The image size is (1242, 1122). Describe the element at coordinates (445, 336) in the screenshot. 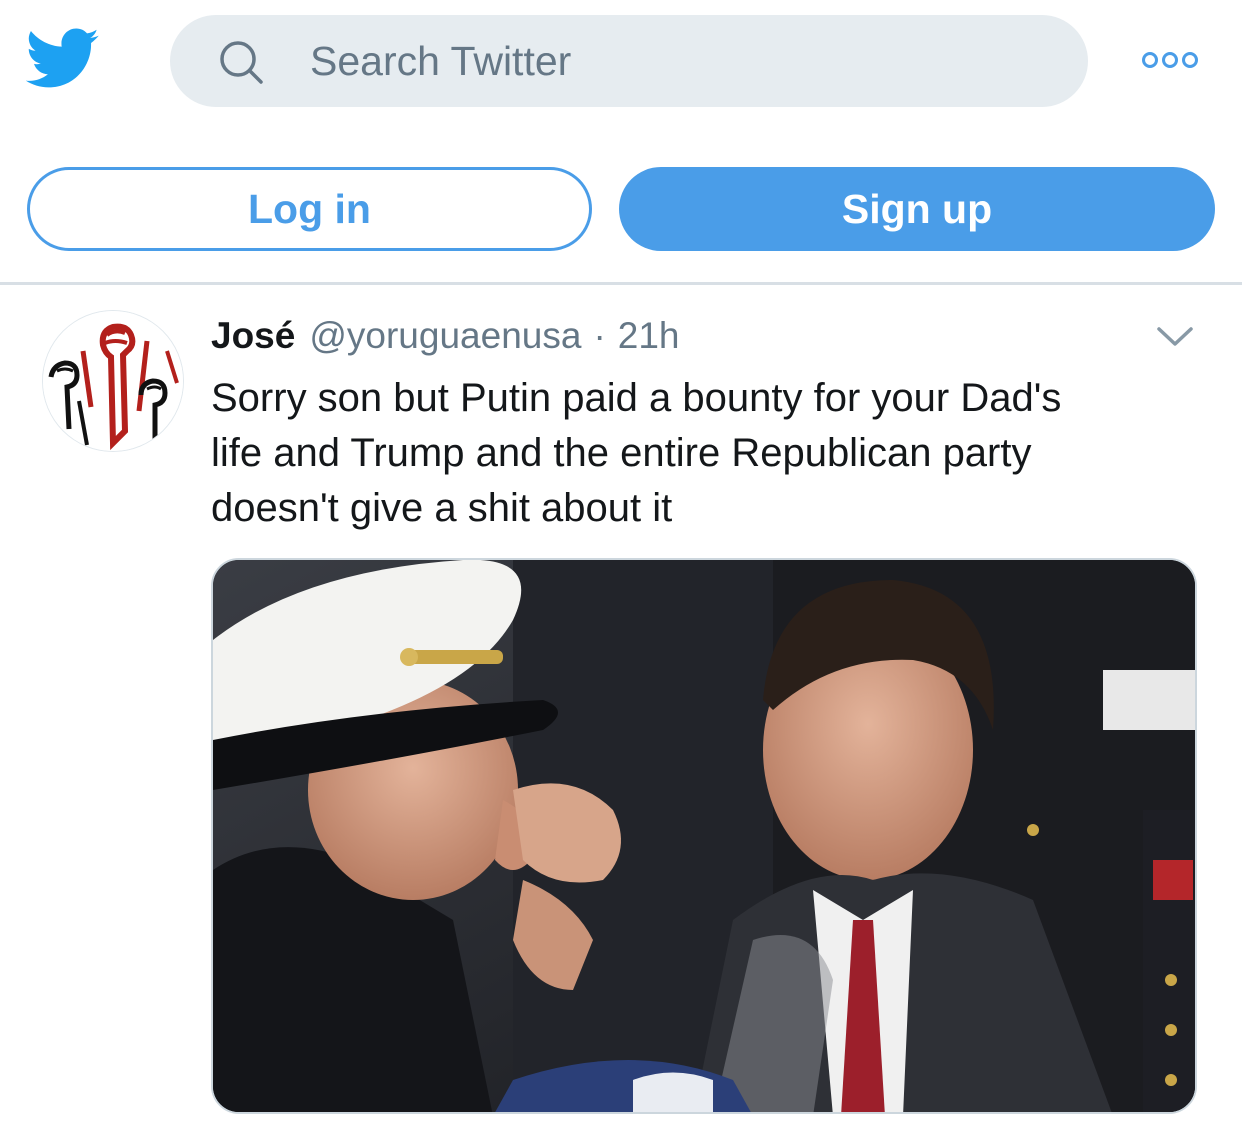

I see `author-handle: @yoruguaenusa` at that location.